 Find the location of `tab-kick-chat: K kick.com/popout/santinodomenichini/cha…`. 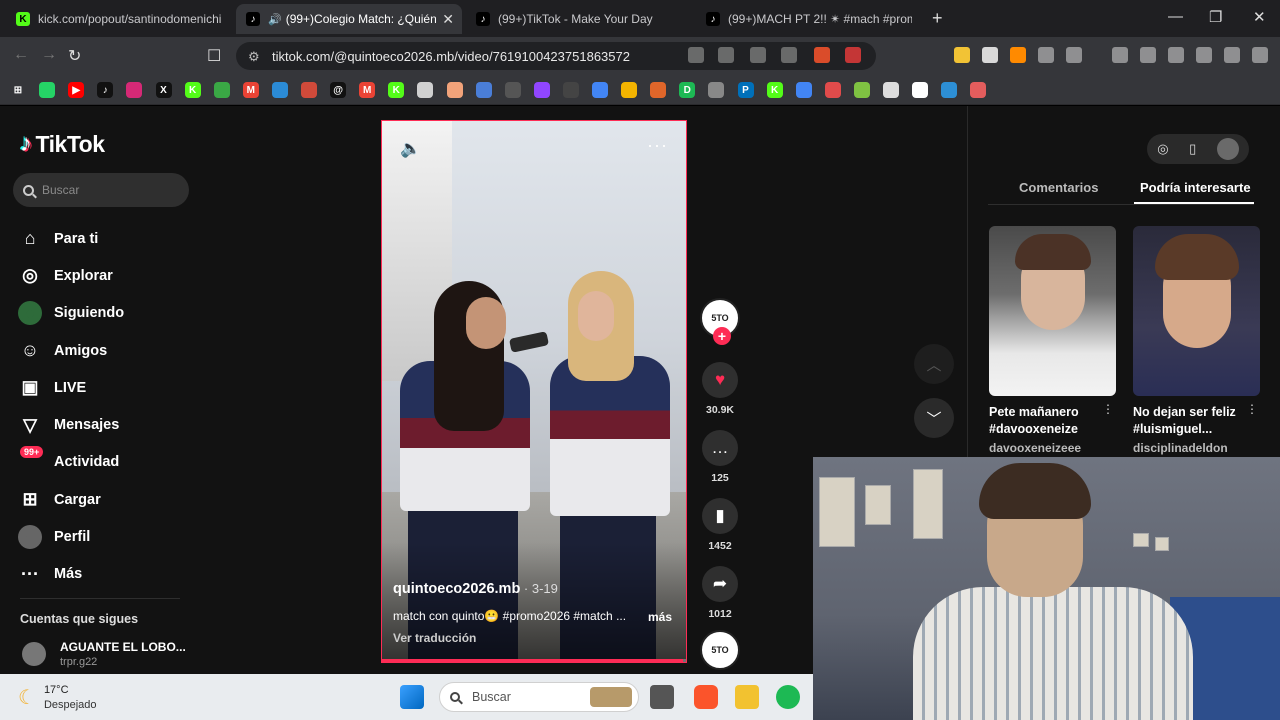

tab-kick-chat: K kick.com/popout/santinodomenichini/cha… is located at coordinates (119, 19).